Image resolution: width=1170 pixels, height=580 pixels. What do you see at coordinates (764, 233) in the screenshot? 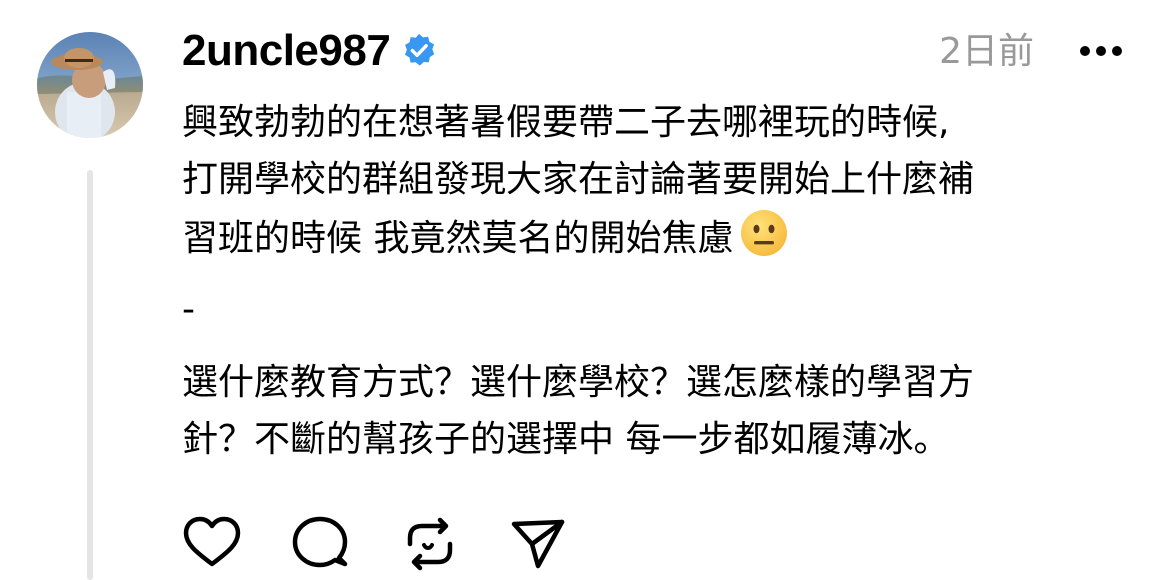
I see `neutral-face-emoji` at bounding box center [764, 233].